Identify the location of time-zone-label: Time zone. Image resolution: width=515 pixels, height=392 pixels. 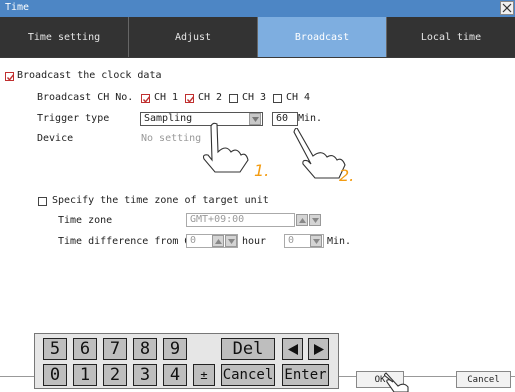
(85, 220).